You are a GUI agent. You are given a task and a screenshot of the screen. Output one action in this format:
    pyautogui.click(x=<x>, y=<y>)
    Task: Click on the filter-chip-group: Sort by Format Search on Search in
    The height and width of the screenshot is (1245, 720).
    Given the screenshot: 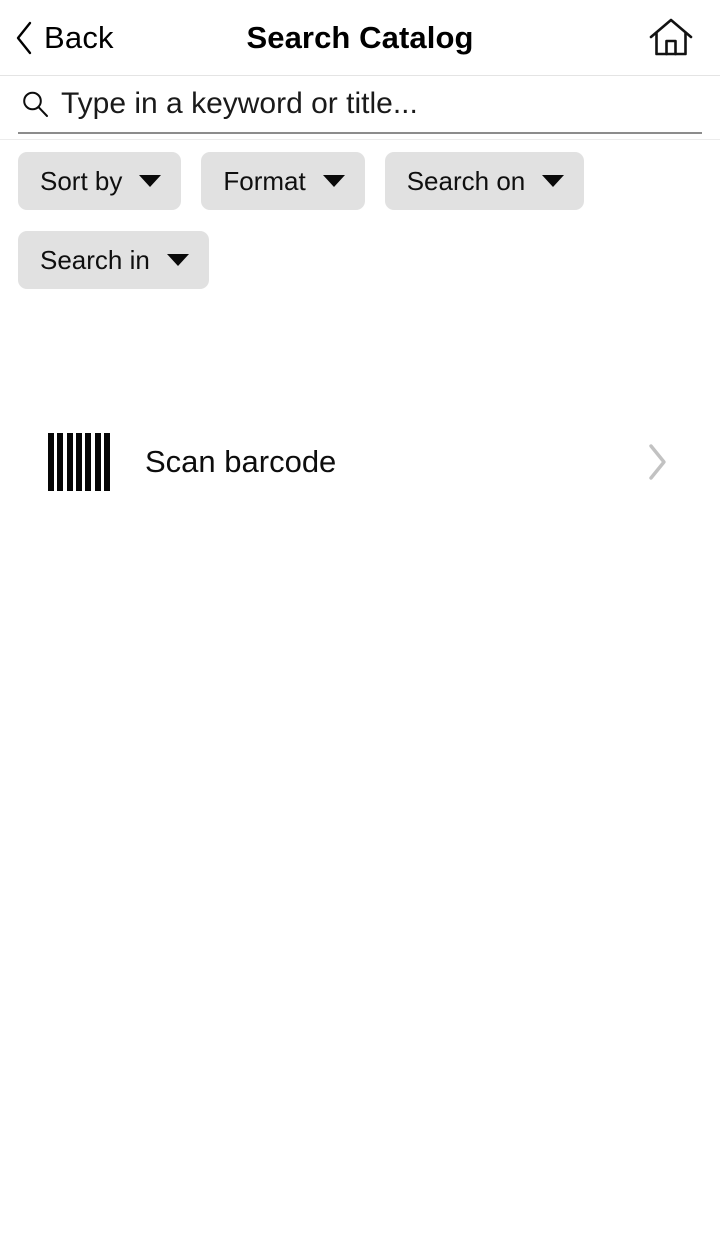 What is the action you would take?
    pyautogui.click(x=360, y=214)
    